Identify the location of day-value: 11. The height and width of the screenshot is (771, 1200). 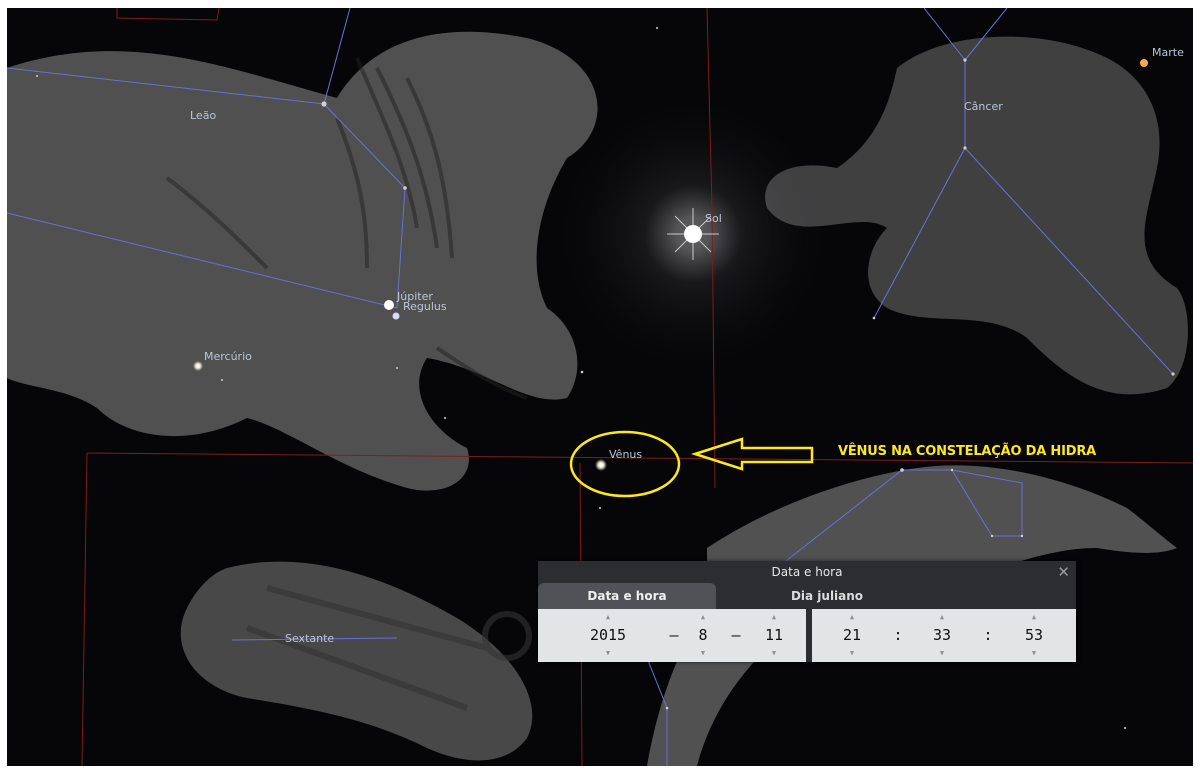
(774, 635).